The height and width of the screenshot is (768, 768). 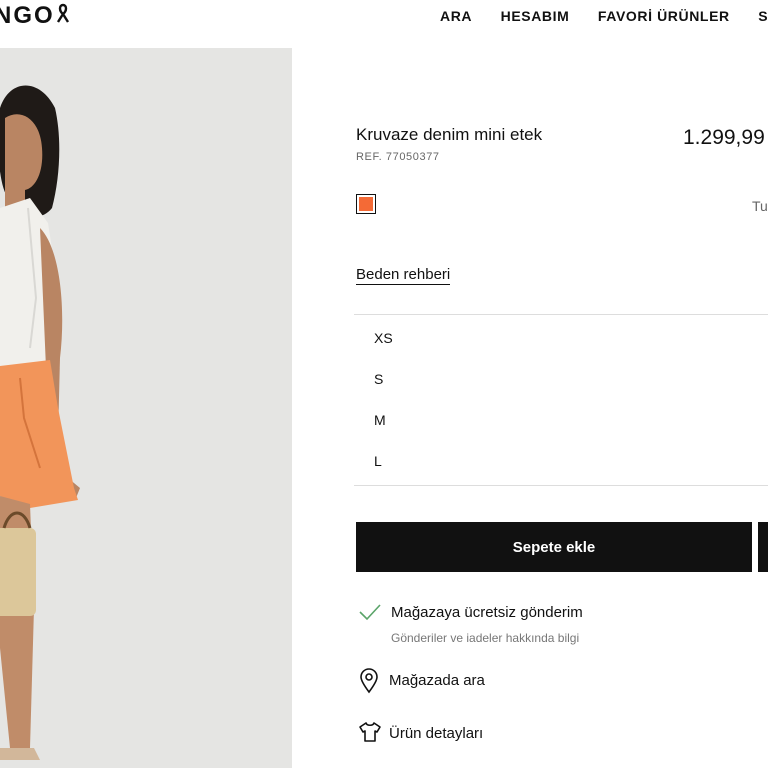 What do you see at coordinates (378, 461) in the screenshot?
I see `size-option-l: L` at bounding box center [378, 461].